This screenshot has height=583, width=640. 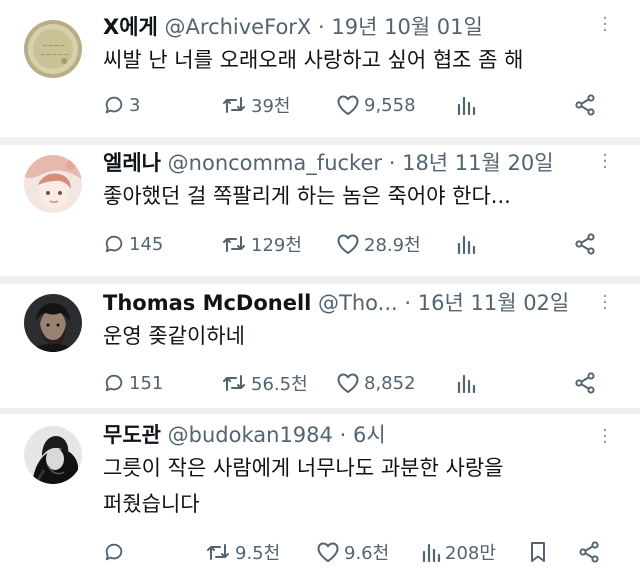 I want to click on tweet-text-line-1: 그릇이 작은 사람에게 너무나도 과분한 사랑을, so click(x=303, y=468).